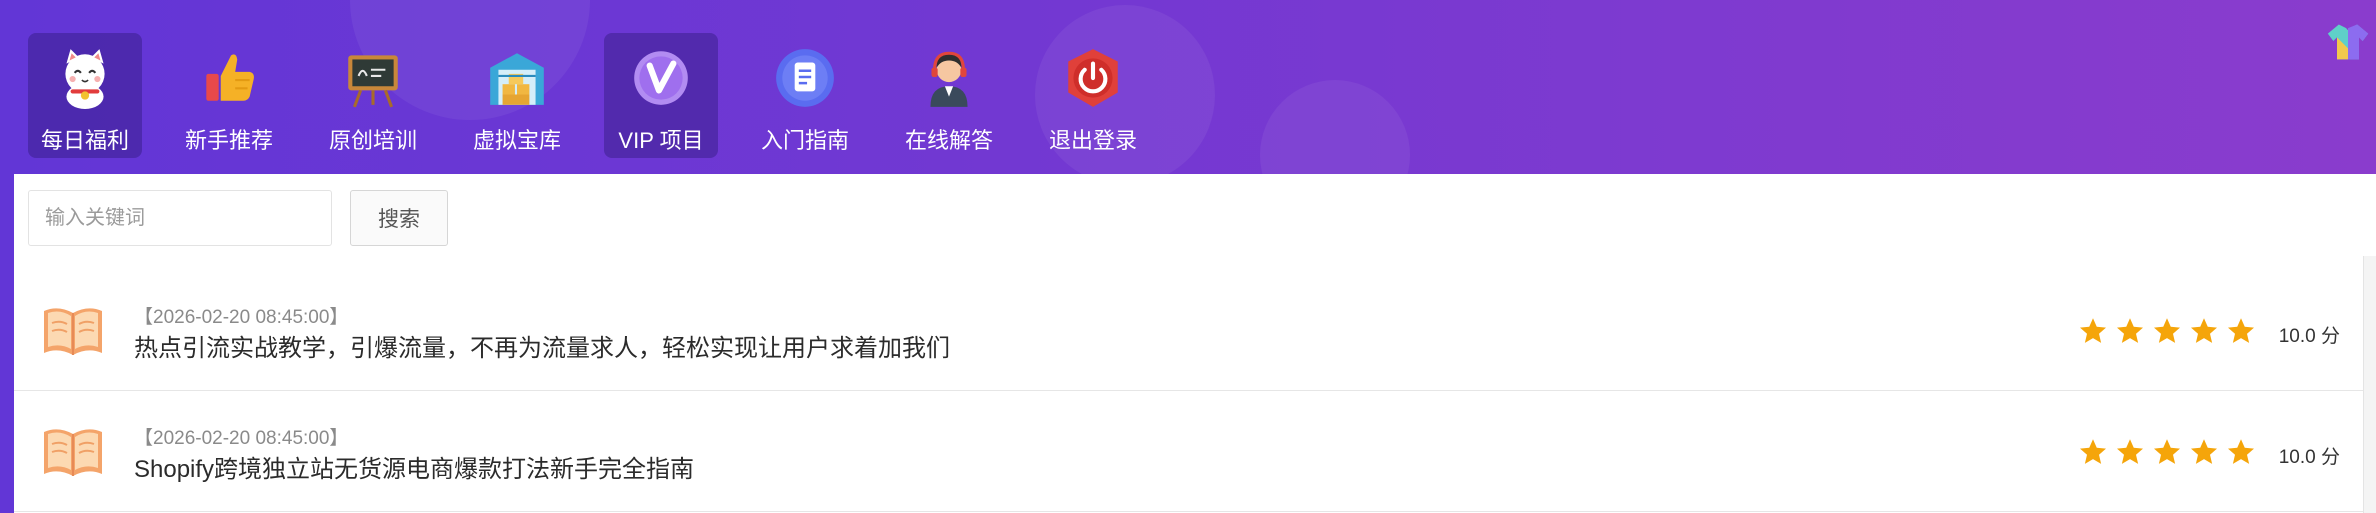  Describe the element at coordinates (1335, 127) in the screenshot. I see `header-decoration` at that location.